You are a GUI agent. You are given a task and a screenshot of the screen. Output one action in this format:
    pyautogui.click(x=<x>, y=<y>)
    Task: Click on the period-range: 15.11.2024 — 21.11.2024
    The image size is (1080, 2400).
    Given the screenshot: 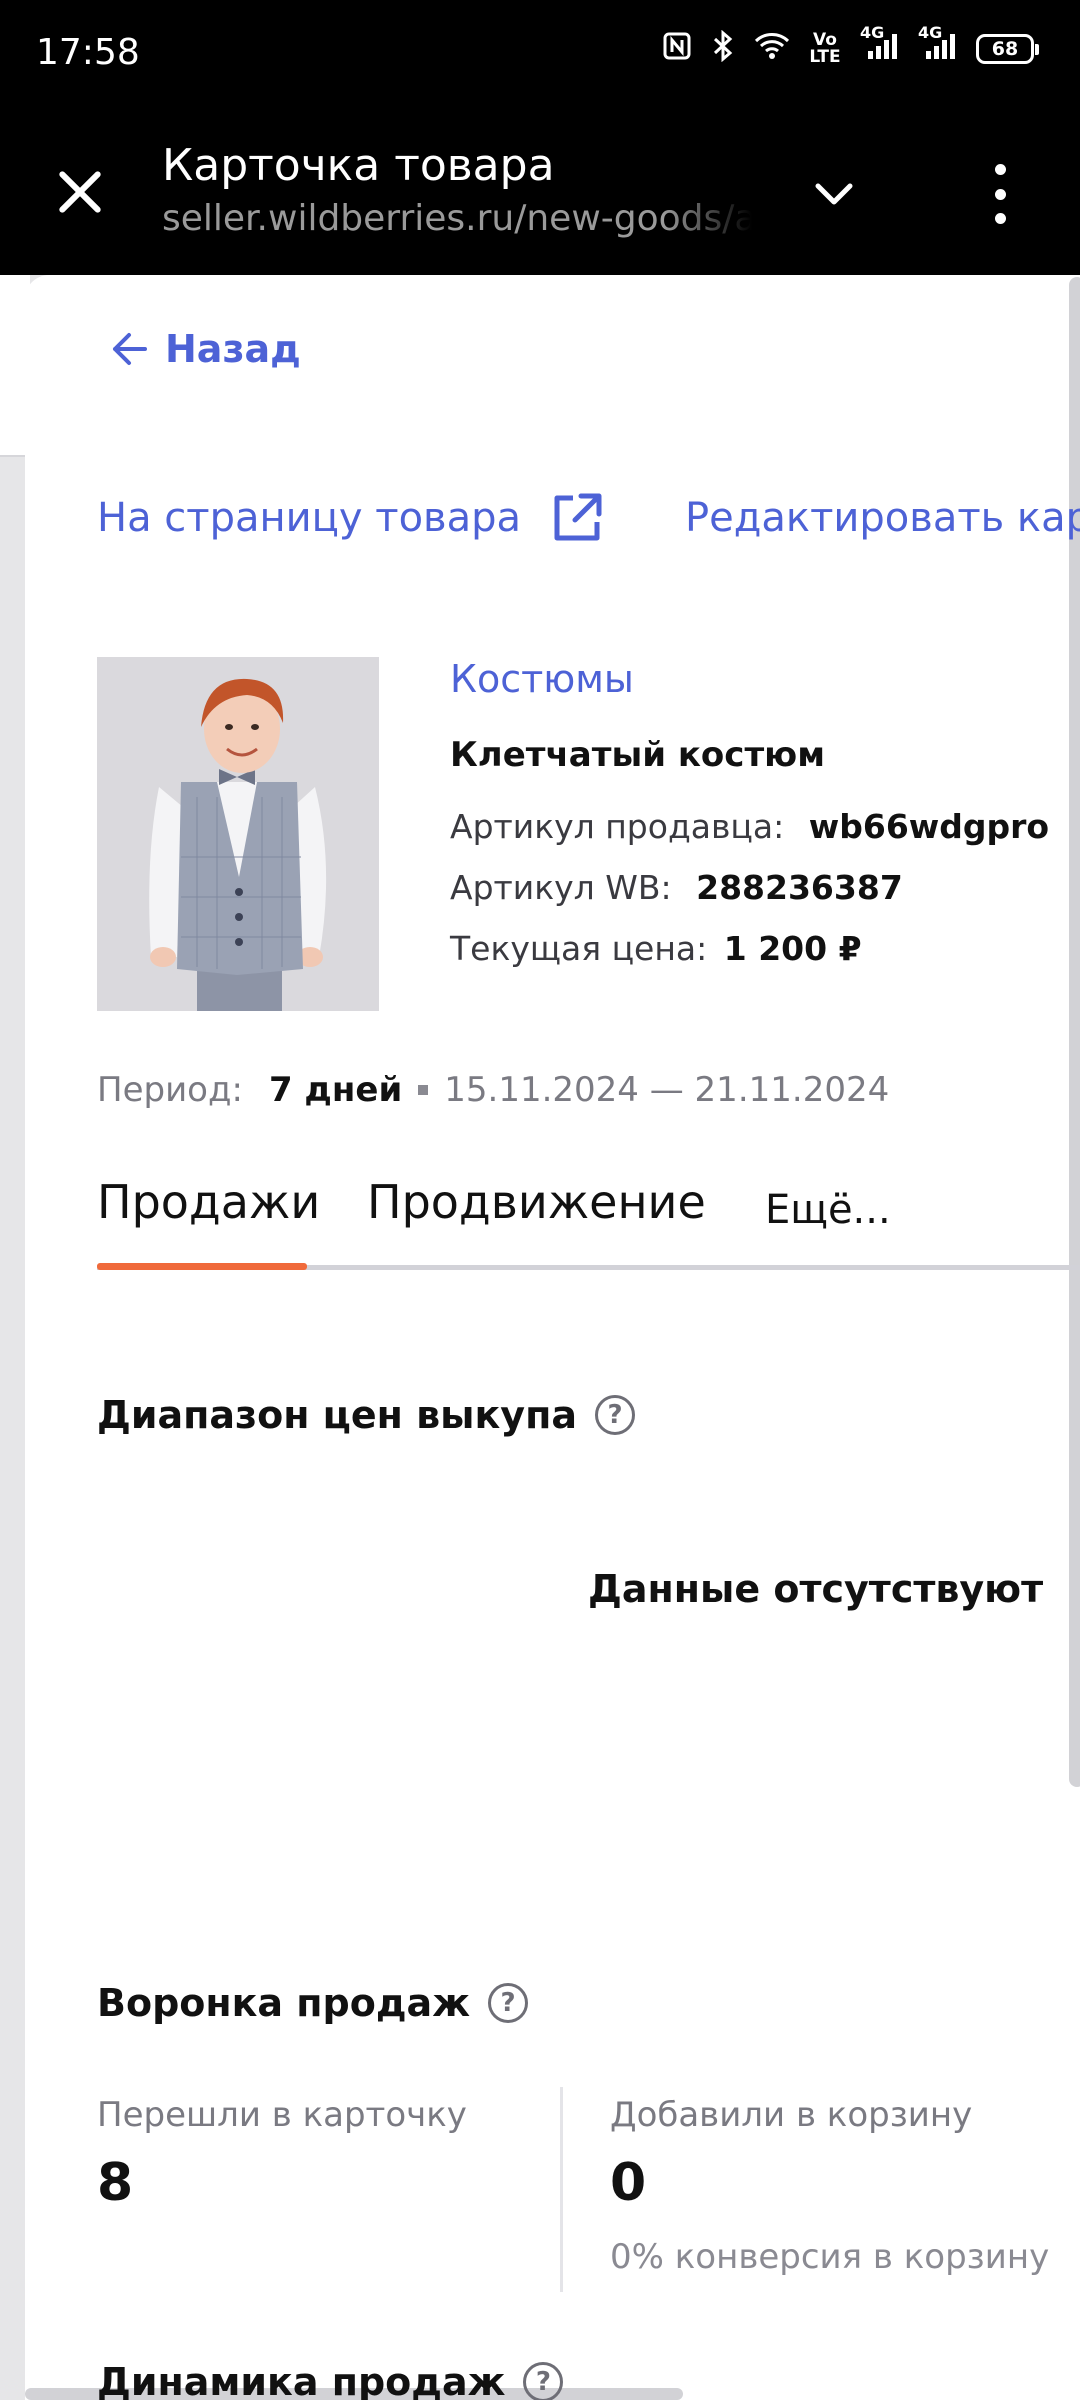 What is the action you would take?
    pyautogui.click(x=667, y=1090)
    